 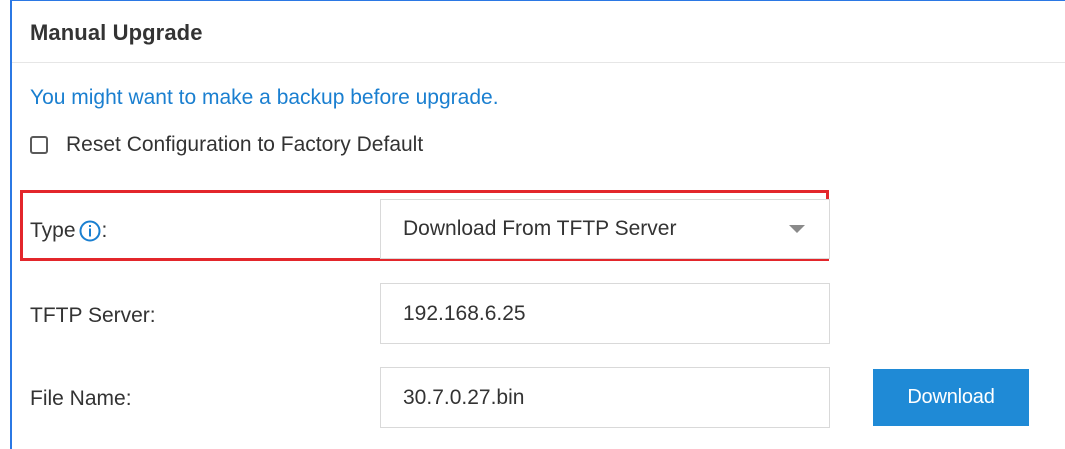 I want to click on reset-factory-default-label: Reset Configuration to Factory Default, so click(x=245, y=144).